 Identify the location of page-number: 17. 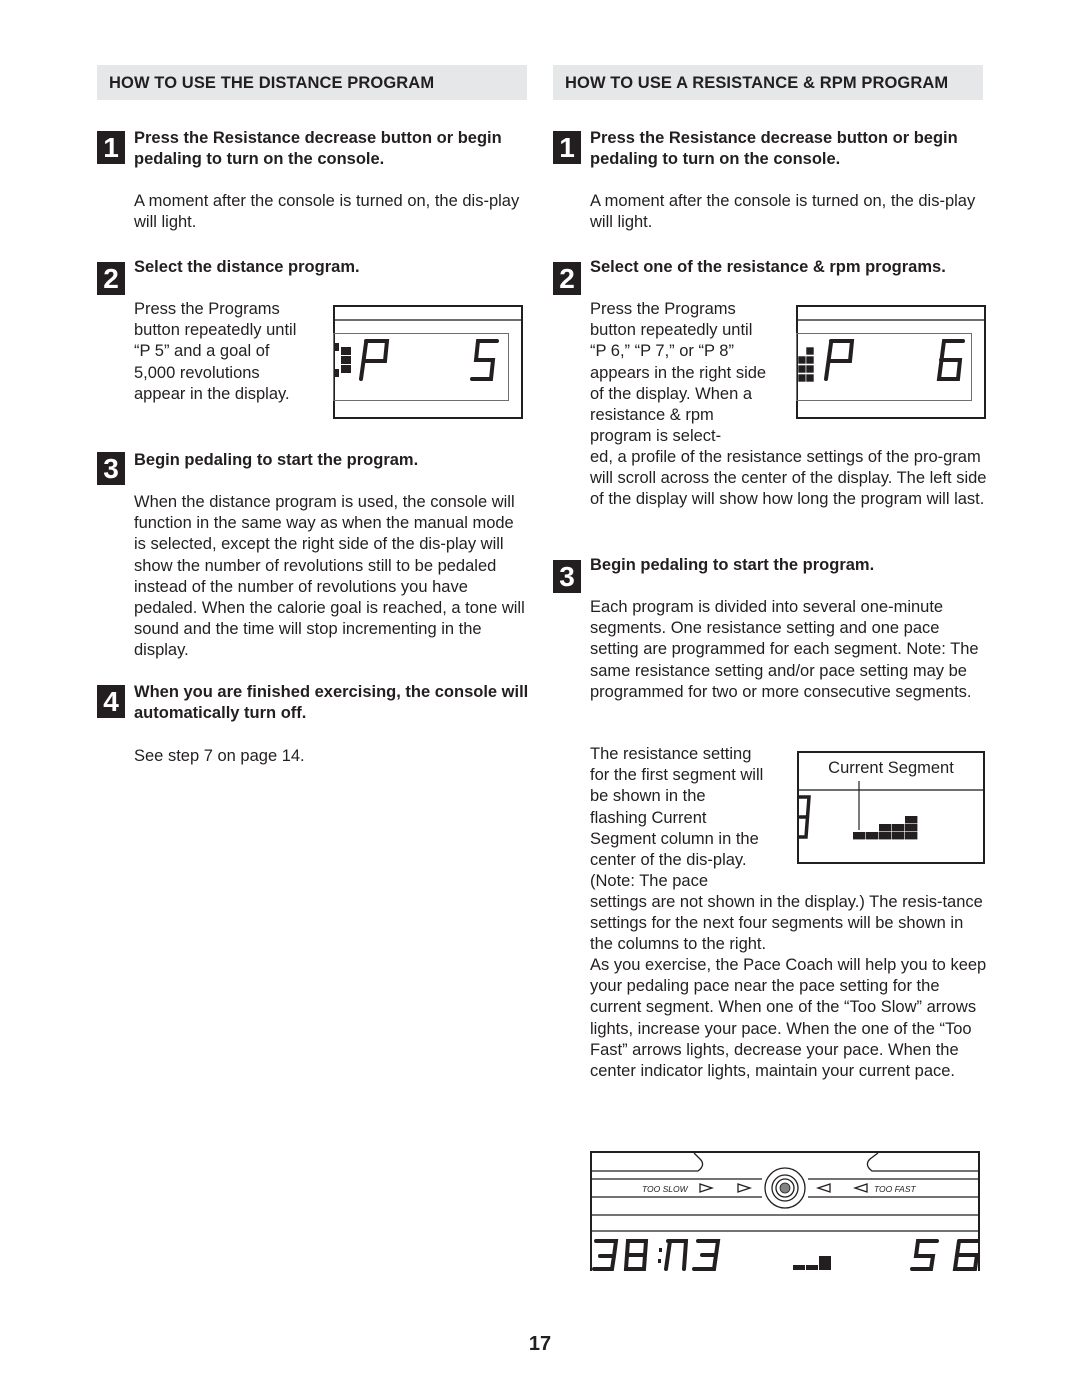
(540, 1344).